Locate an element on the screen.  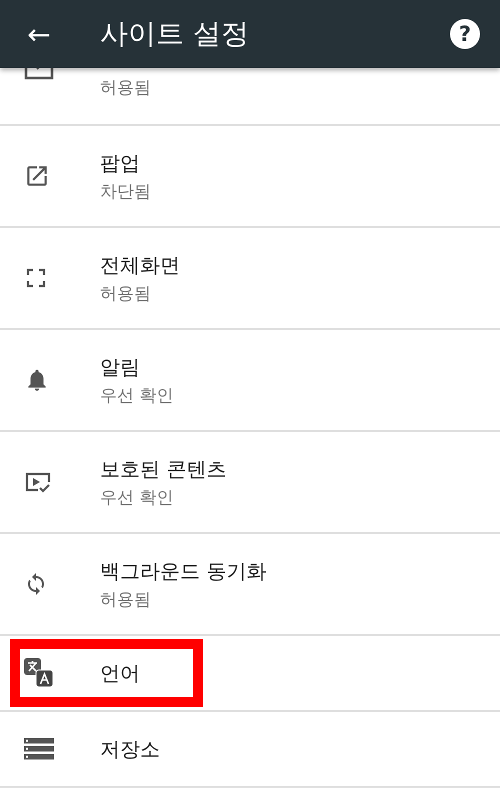
help-button: ? is located at coordinates (465, 34).